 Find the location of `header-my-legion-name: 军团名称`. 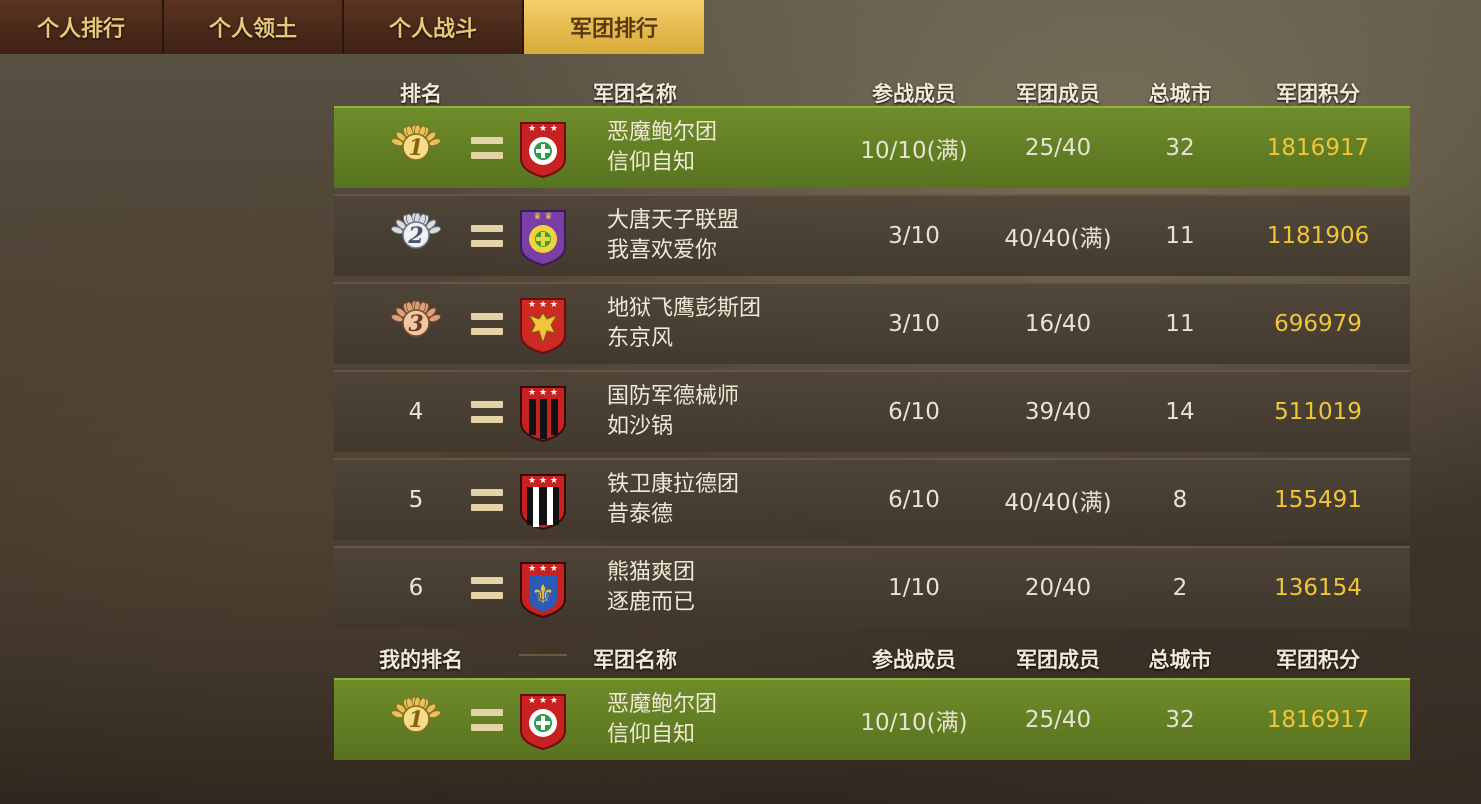

header-my-legion-name: 军团名称 is located at coordinates (635, 660).